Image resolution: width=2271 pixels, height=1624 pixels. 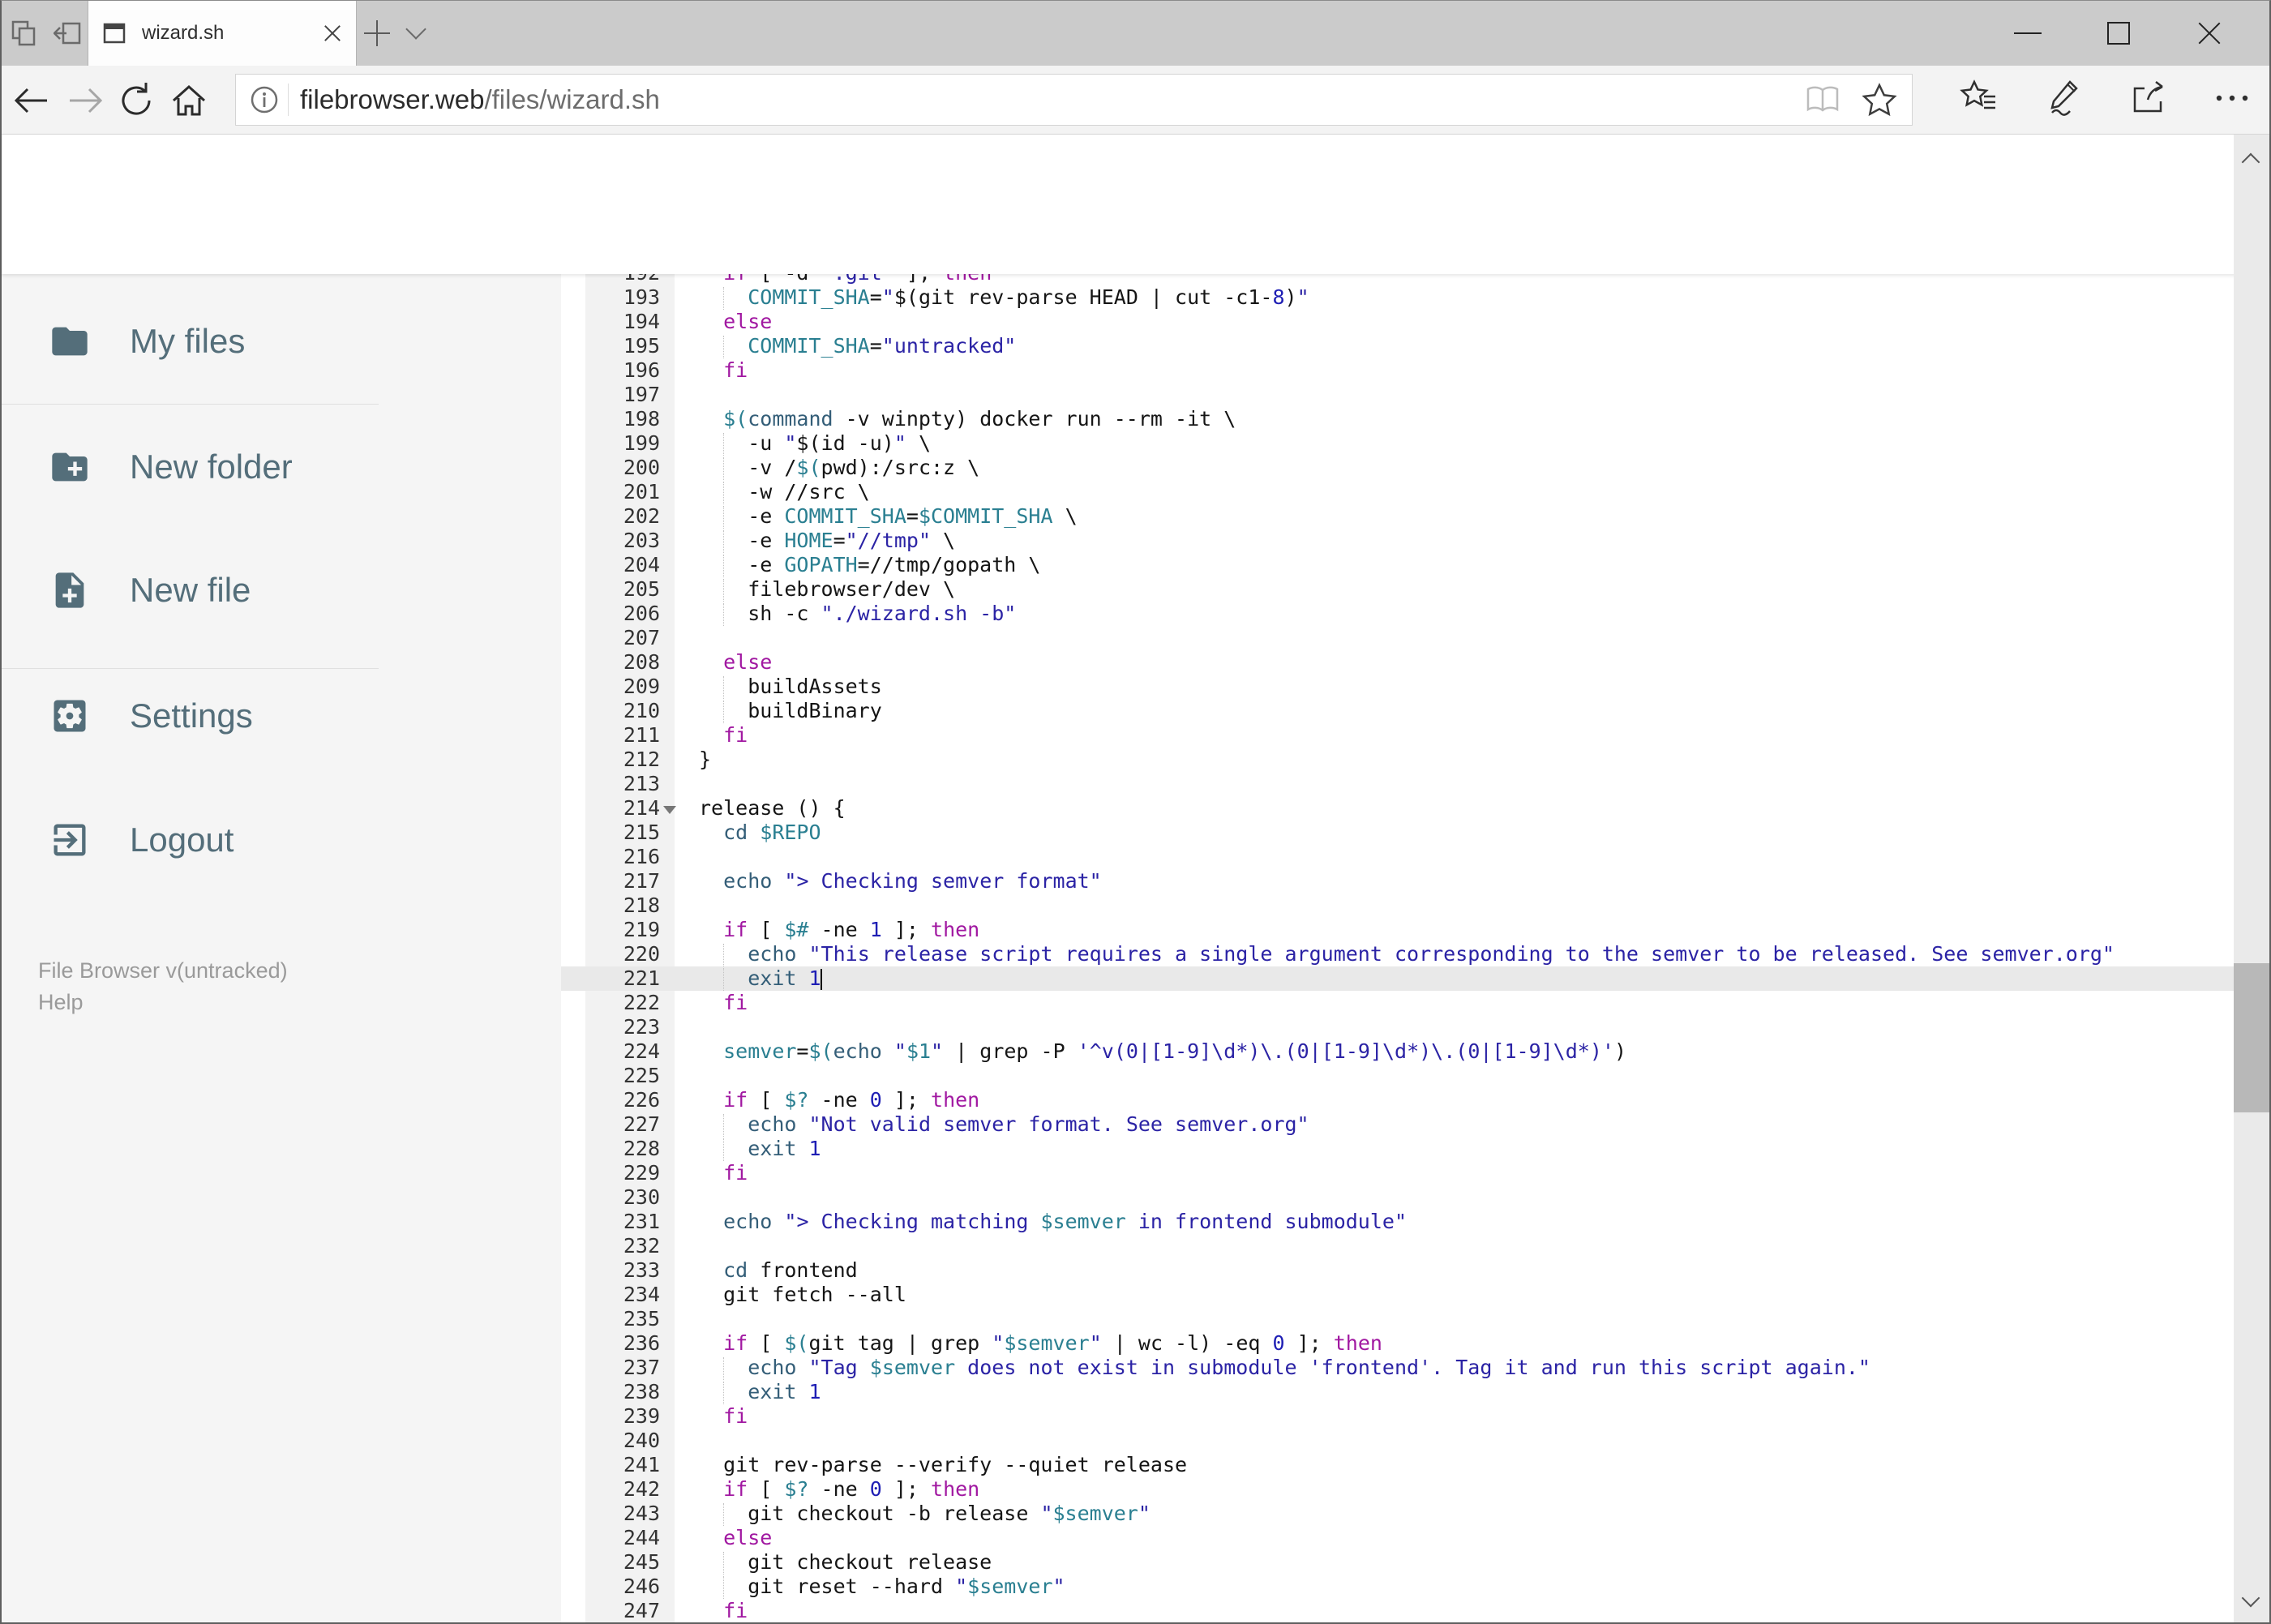 What do you see at coordinates (1880, 100) in the screenshot?
I see `favorite-star-icon` at bounding box center [1880, 100].